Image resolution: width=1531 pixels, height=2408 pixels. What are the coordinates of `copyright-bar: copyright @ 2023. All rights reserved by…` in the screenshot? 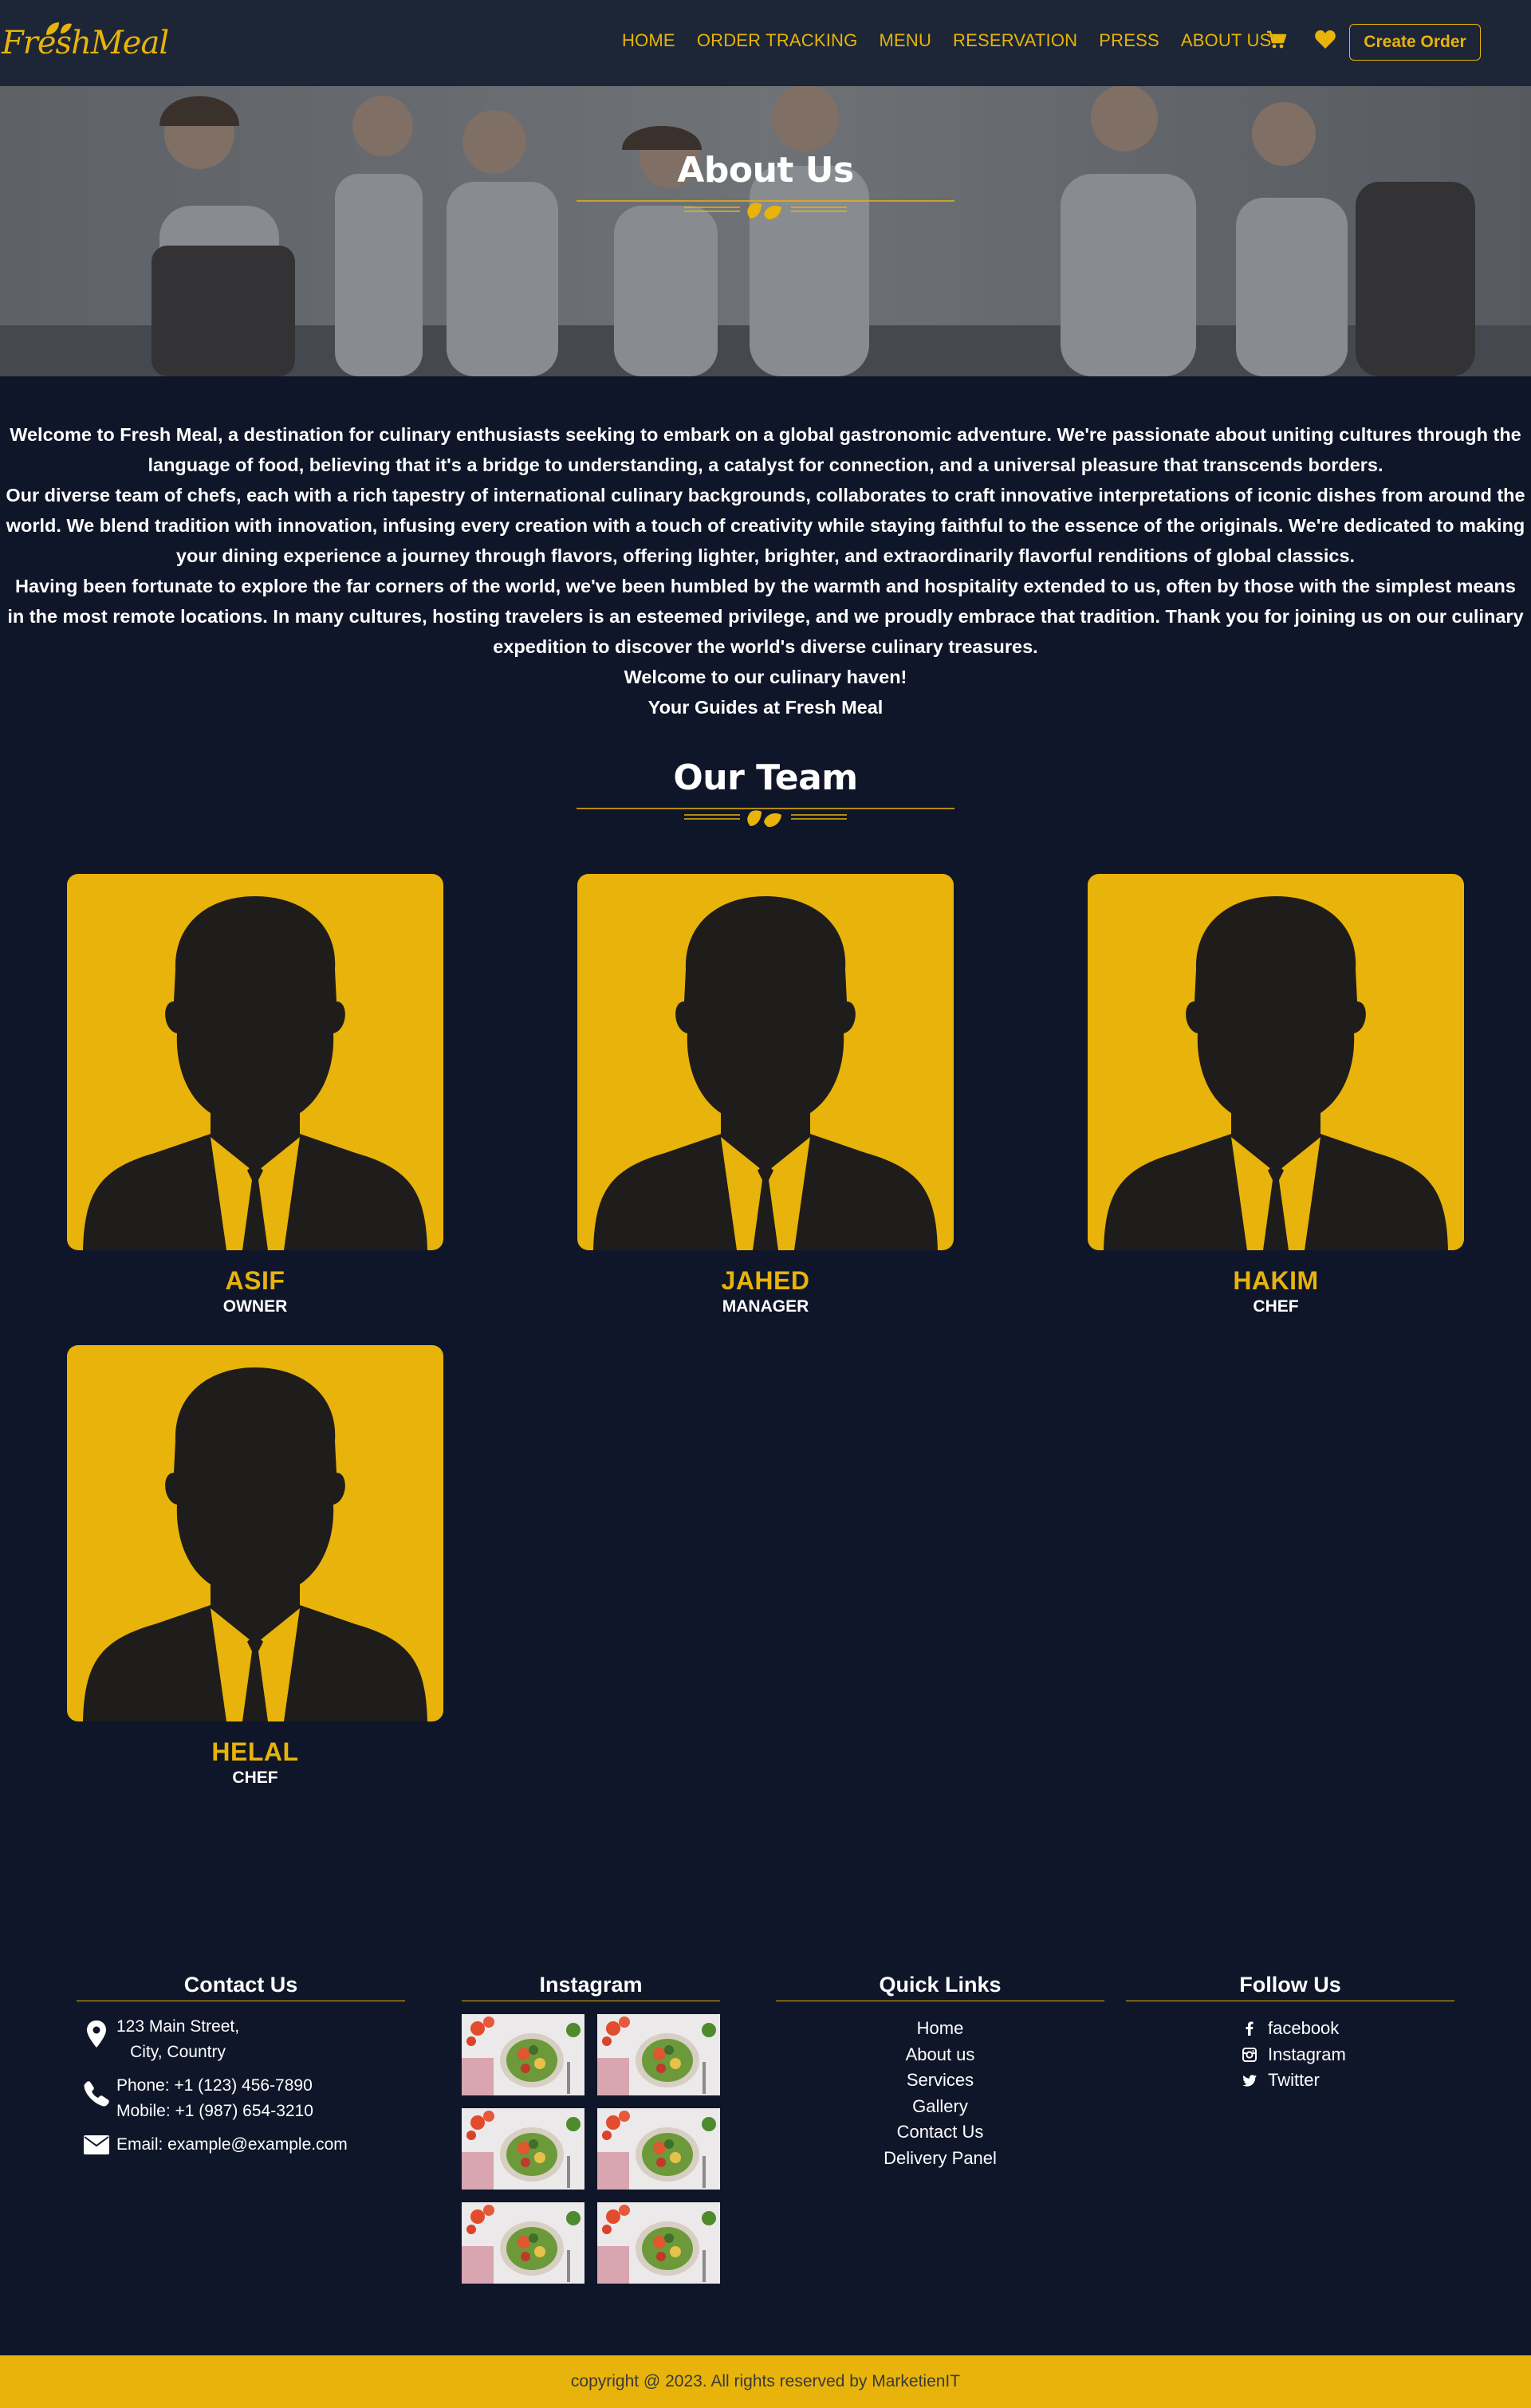 It's located at (765, 2381).